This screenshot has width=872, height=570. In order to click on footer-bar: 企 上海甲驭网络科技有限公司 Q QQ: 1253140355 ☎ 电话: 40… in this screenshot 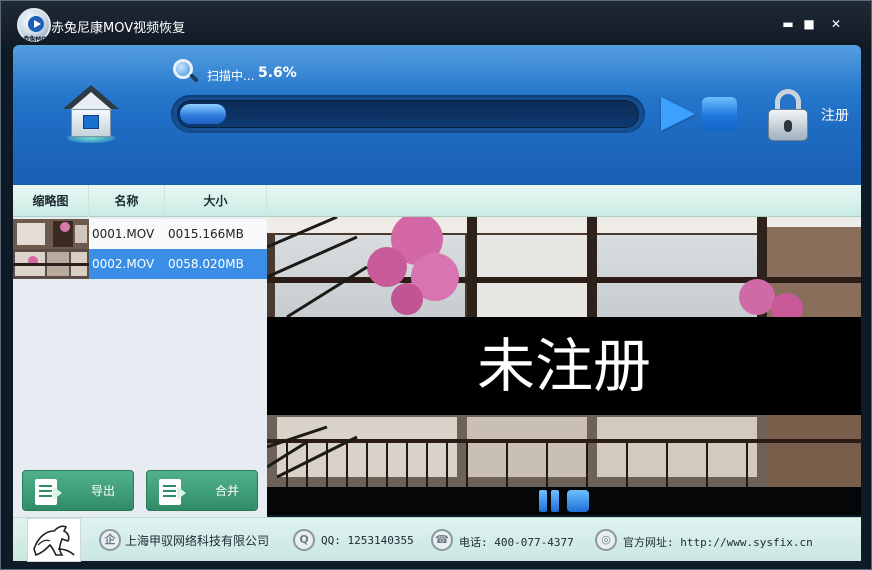, I will do `click(437, 539)`.